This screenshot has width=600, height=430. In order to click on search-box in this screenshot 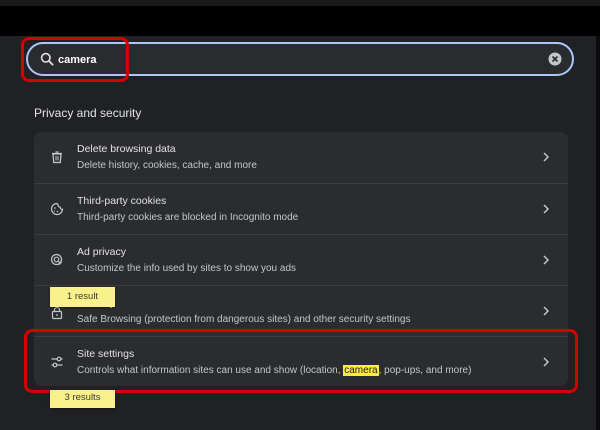, I will do `click(300, 59)`.